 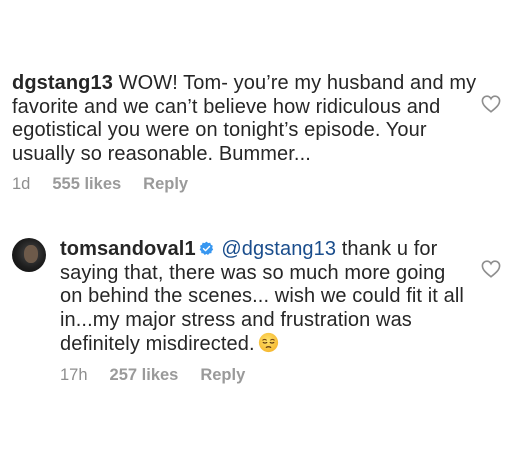 I want to click on comment-username: dgstang13, so click(x=62, y=83).